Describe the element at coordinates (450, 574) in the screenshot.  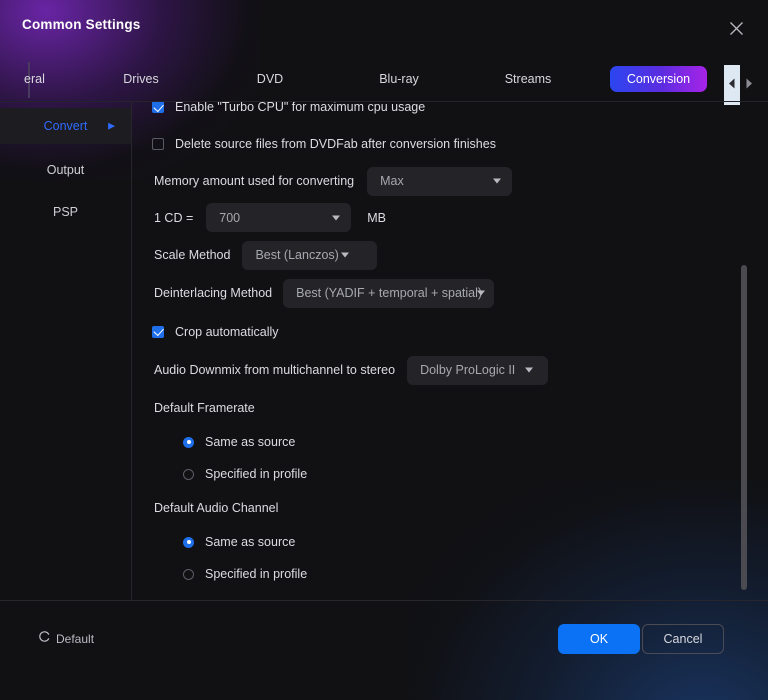
I see `default-audio-channel-option-1: Specified in profile` at that location.